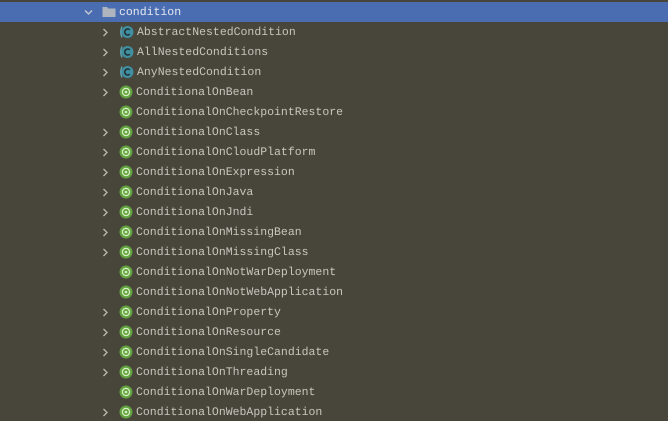  I want to click on tree-item-label: ConditionalOnCloudPlatform, so click(226, 152).